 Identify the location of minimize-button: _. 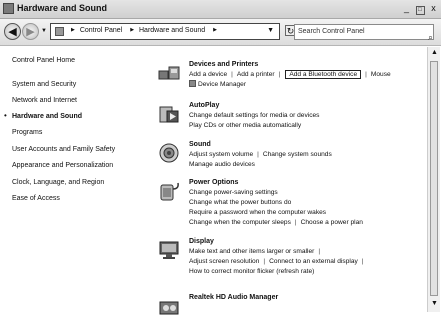
(407, 8).